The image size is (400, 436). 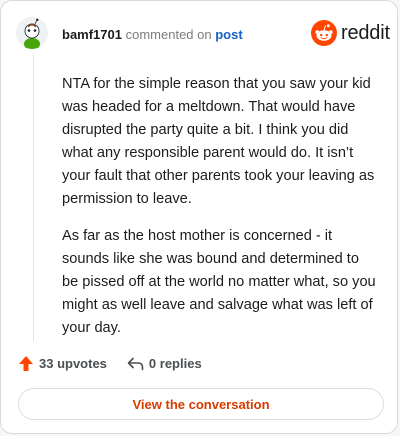 I want to click on replies-button: 0 replies, so click(x=164, y=363).